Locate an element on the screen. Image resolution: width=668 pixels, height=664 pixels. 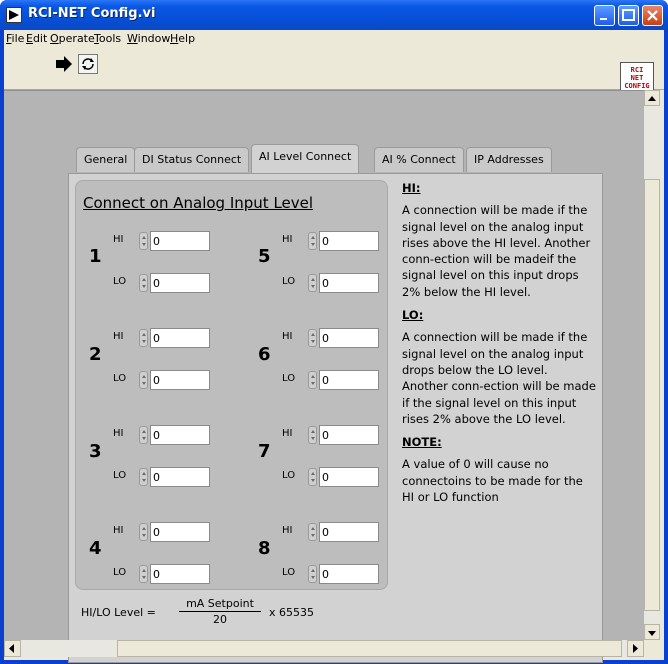
channel-4-hi-field: 0 is located at coordinates (180, 532).